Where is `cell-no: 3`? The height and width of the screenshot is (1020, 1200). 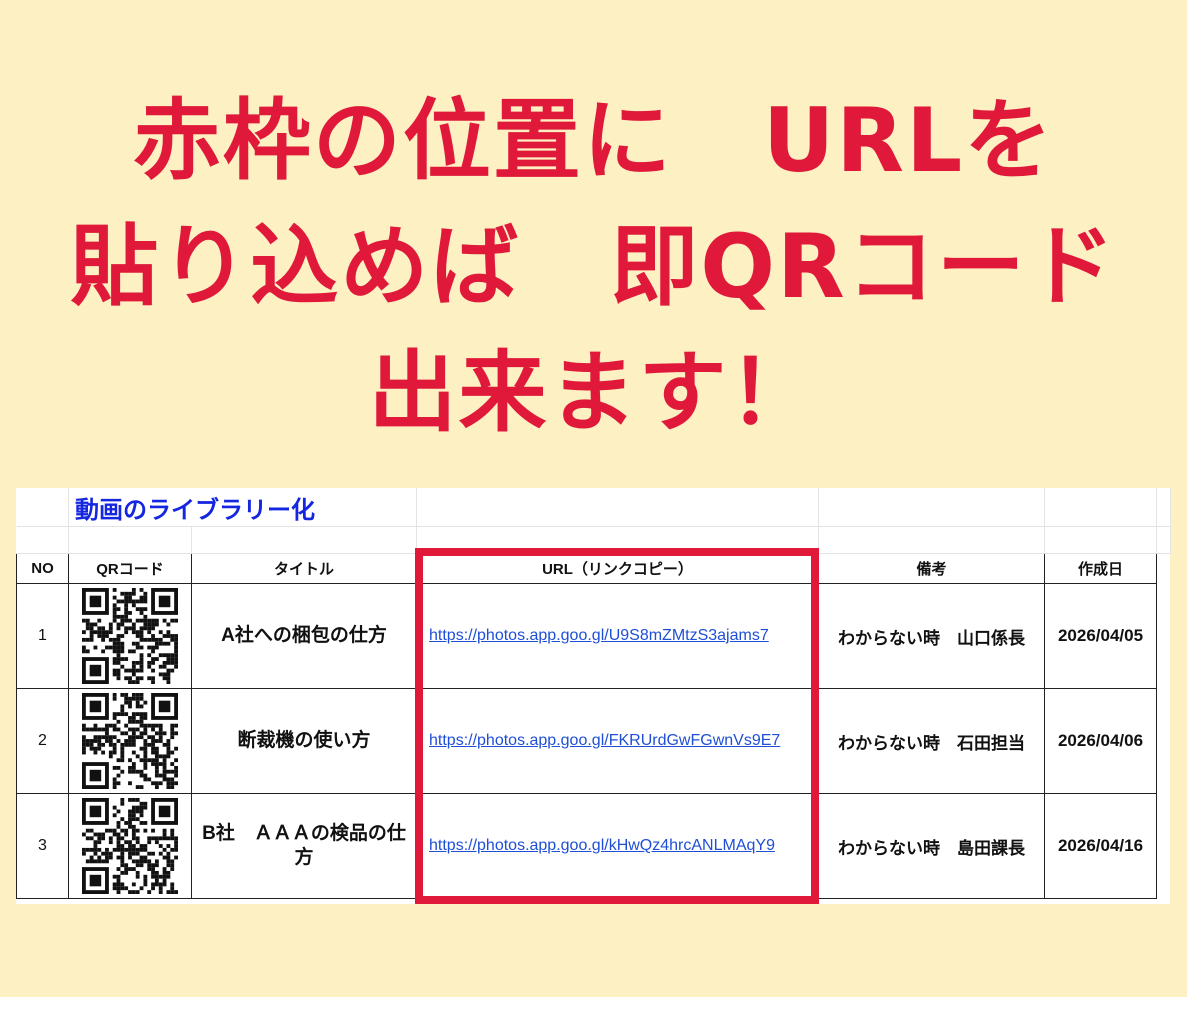 cell-no: 3 is located at coordinates (42, 846).